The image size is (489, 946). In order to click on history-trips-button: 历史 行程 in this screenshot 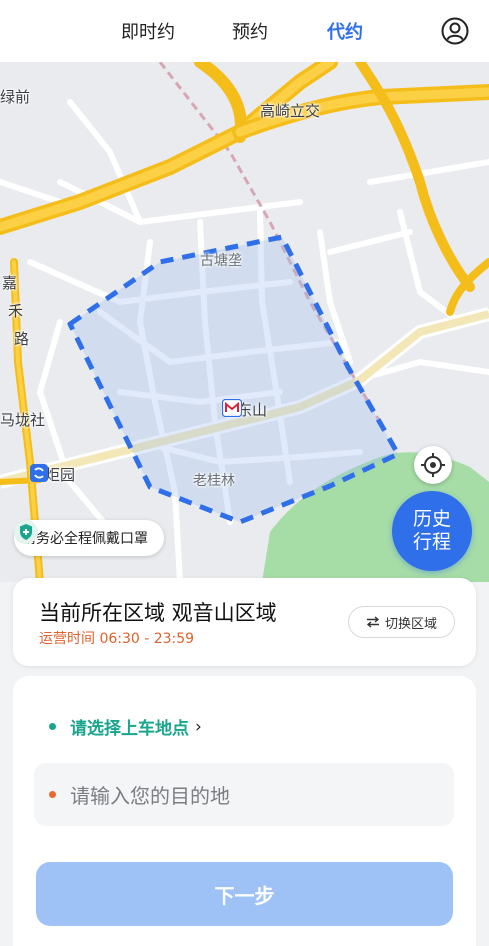, I will do `click(432, 531)`.